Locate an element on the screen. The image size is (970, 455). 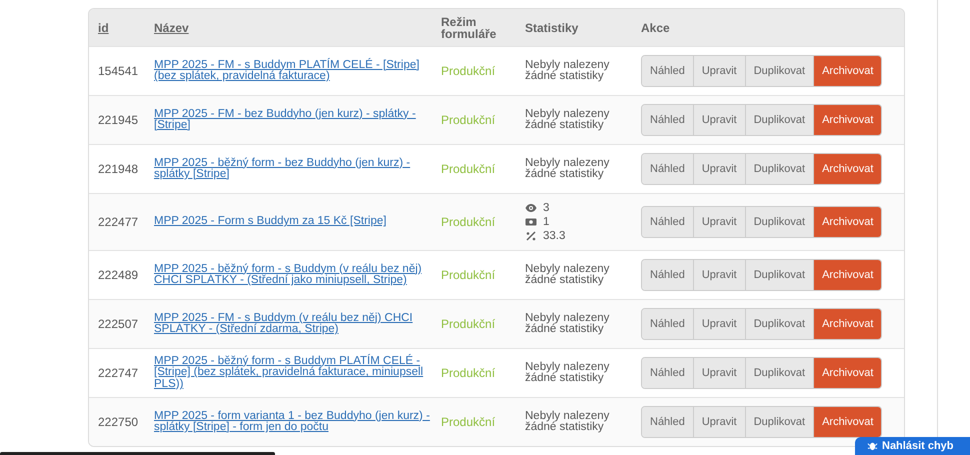
column-header: Režim formuláře is located at coordinates (469, 28).